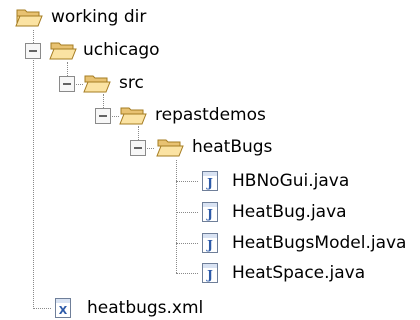  I want to click on tree-node-label: HeatBug.java, so click(289, 212).